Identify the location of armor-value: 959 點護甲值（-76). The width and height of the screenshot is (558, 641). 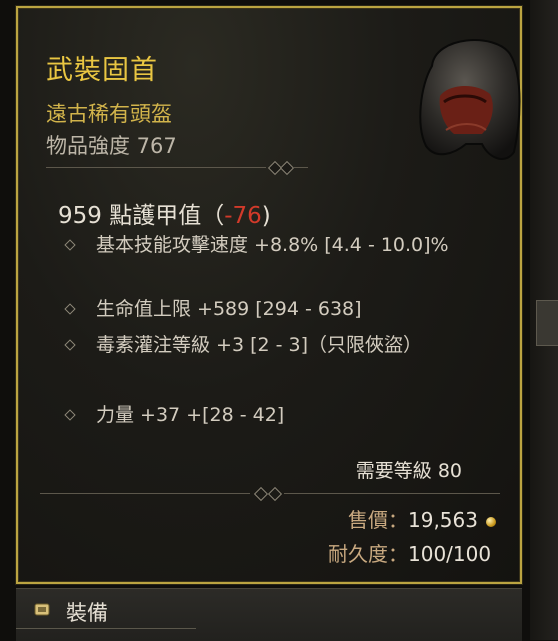
(164, 213).